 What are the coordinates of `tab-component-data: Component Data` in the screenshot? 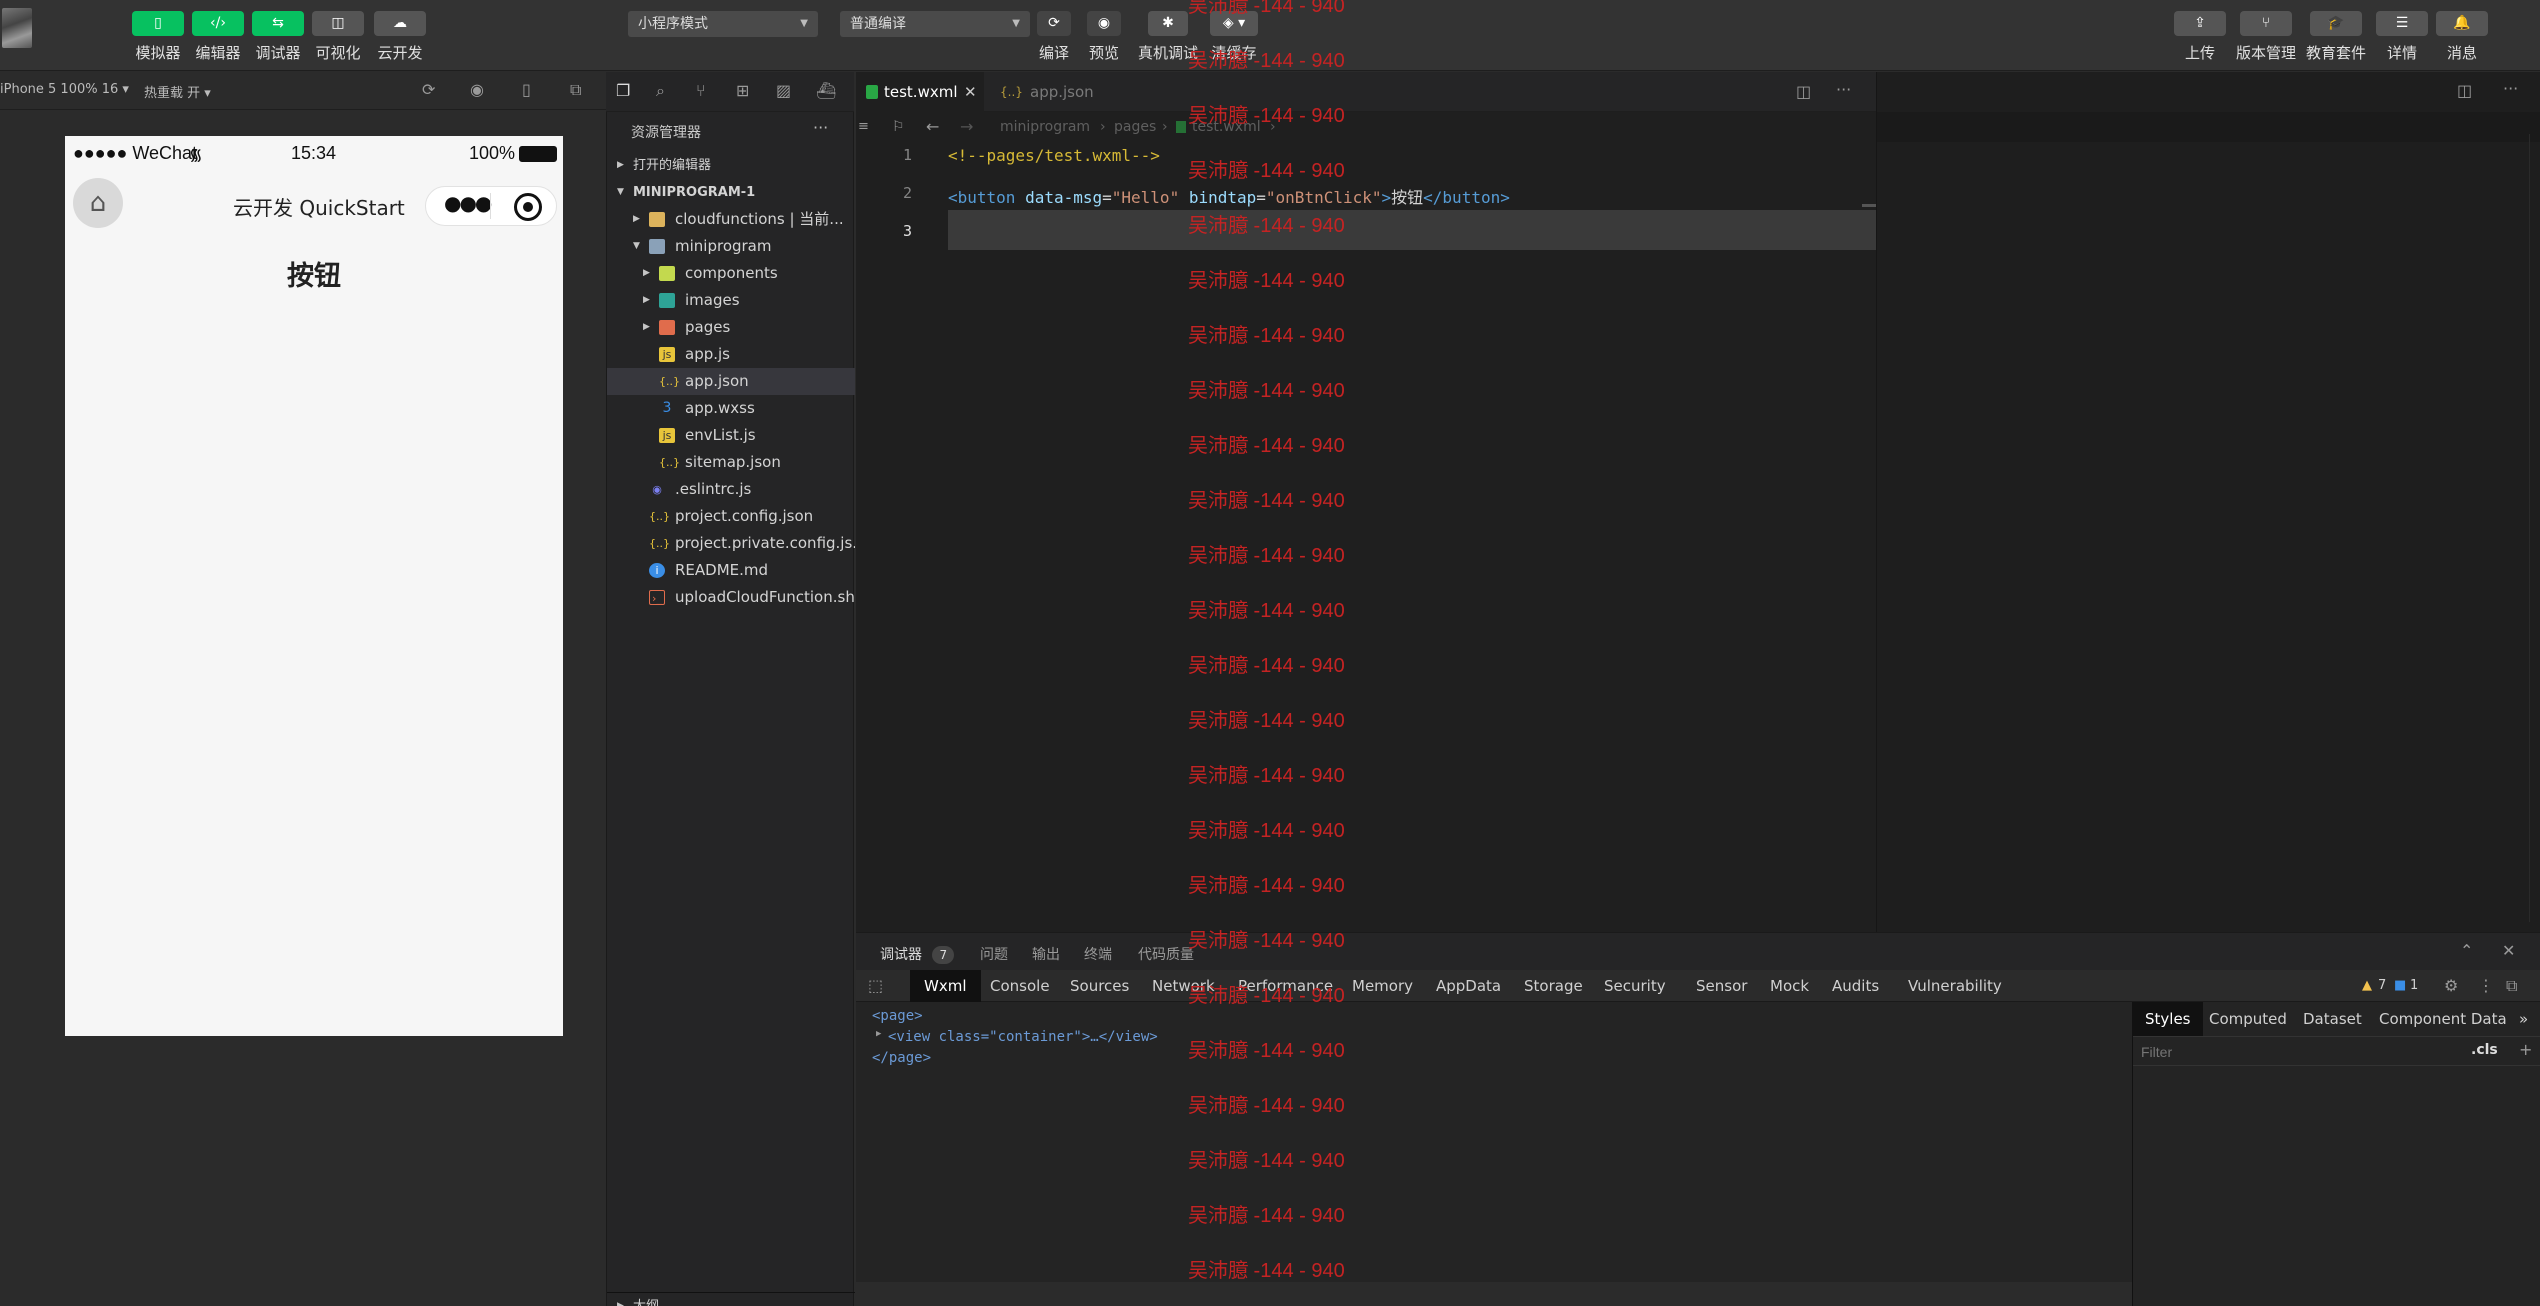 It's located at (2443, 1019).